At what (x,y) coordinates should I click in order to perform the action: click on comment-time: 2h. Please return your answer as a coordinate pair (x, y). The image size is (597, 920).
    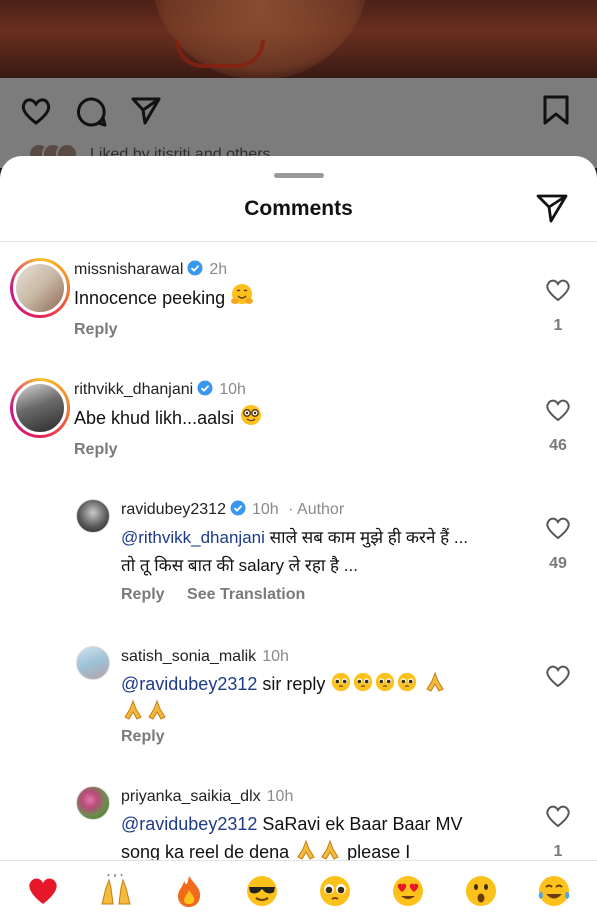
    Looking at the image, I should click on (218, 269).